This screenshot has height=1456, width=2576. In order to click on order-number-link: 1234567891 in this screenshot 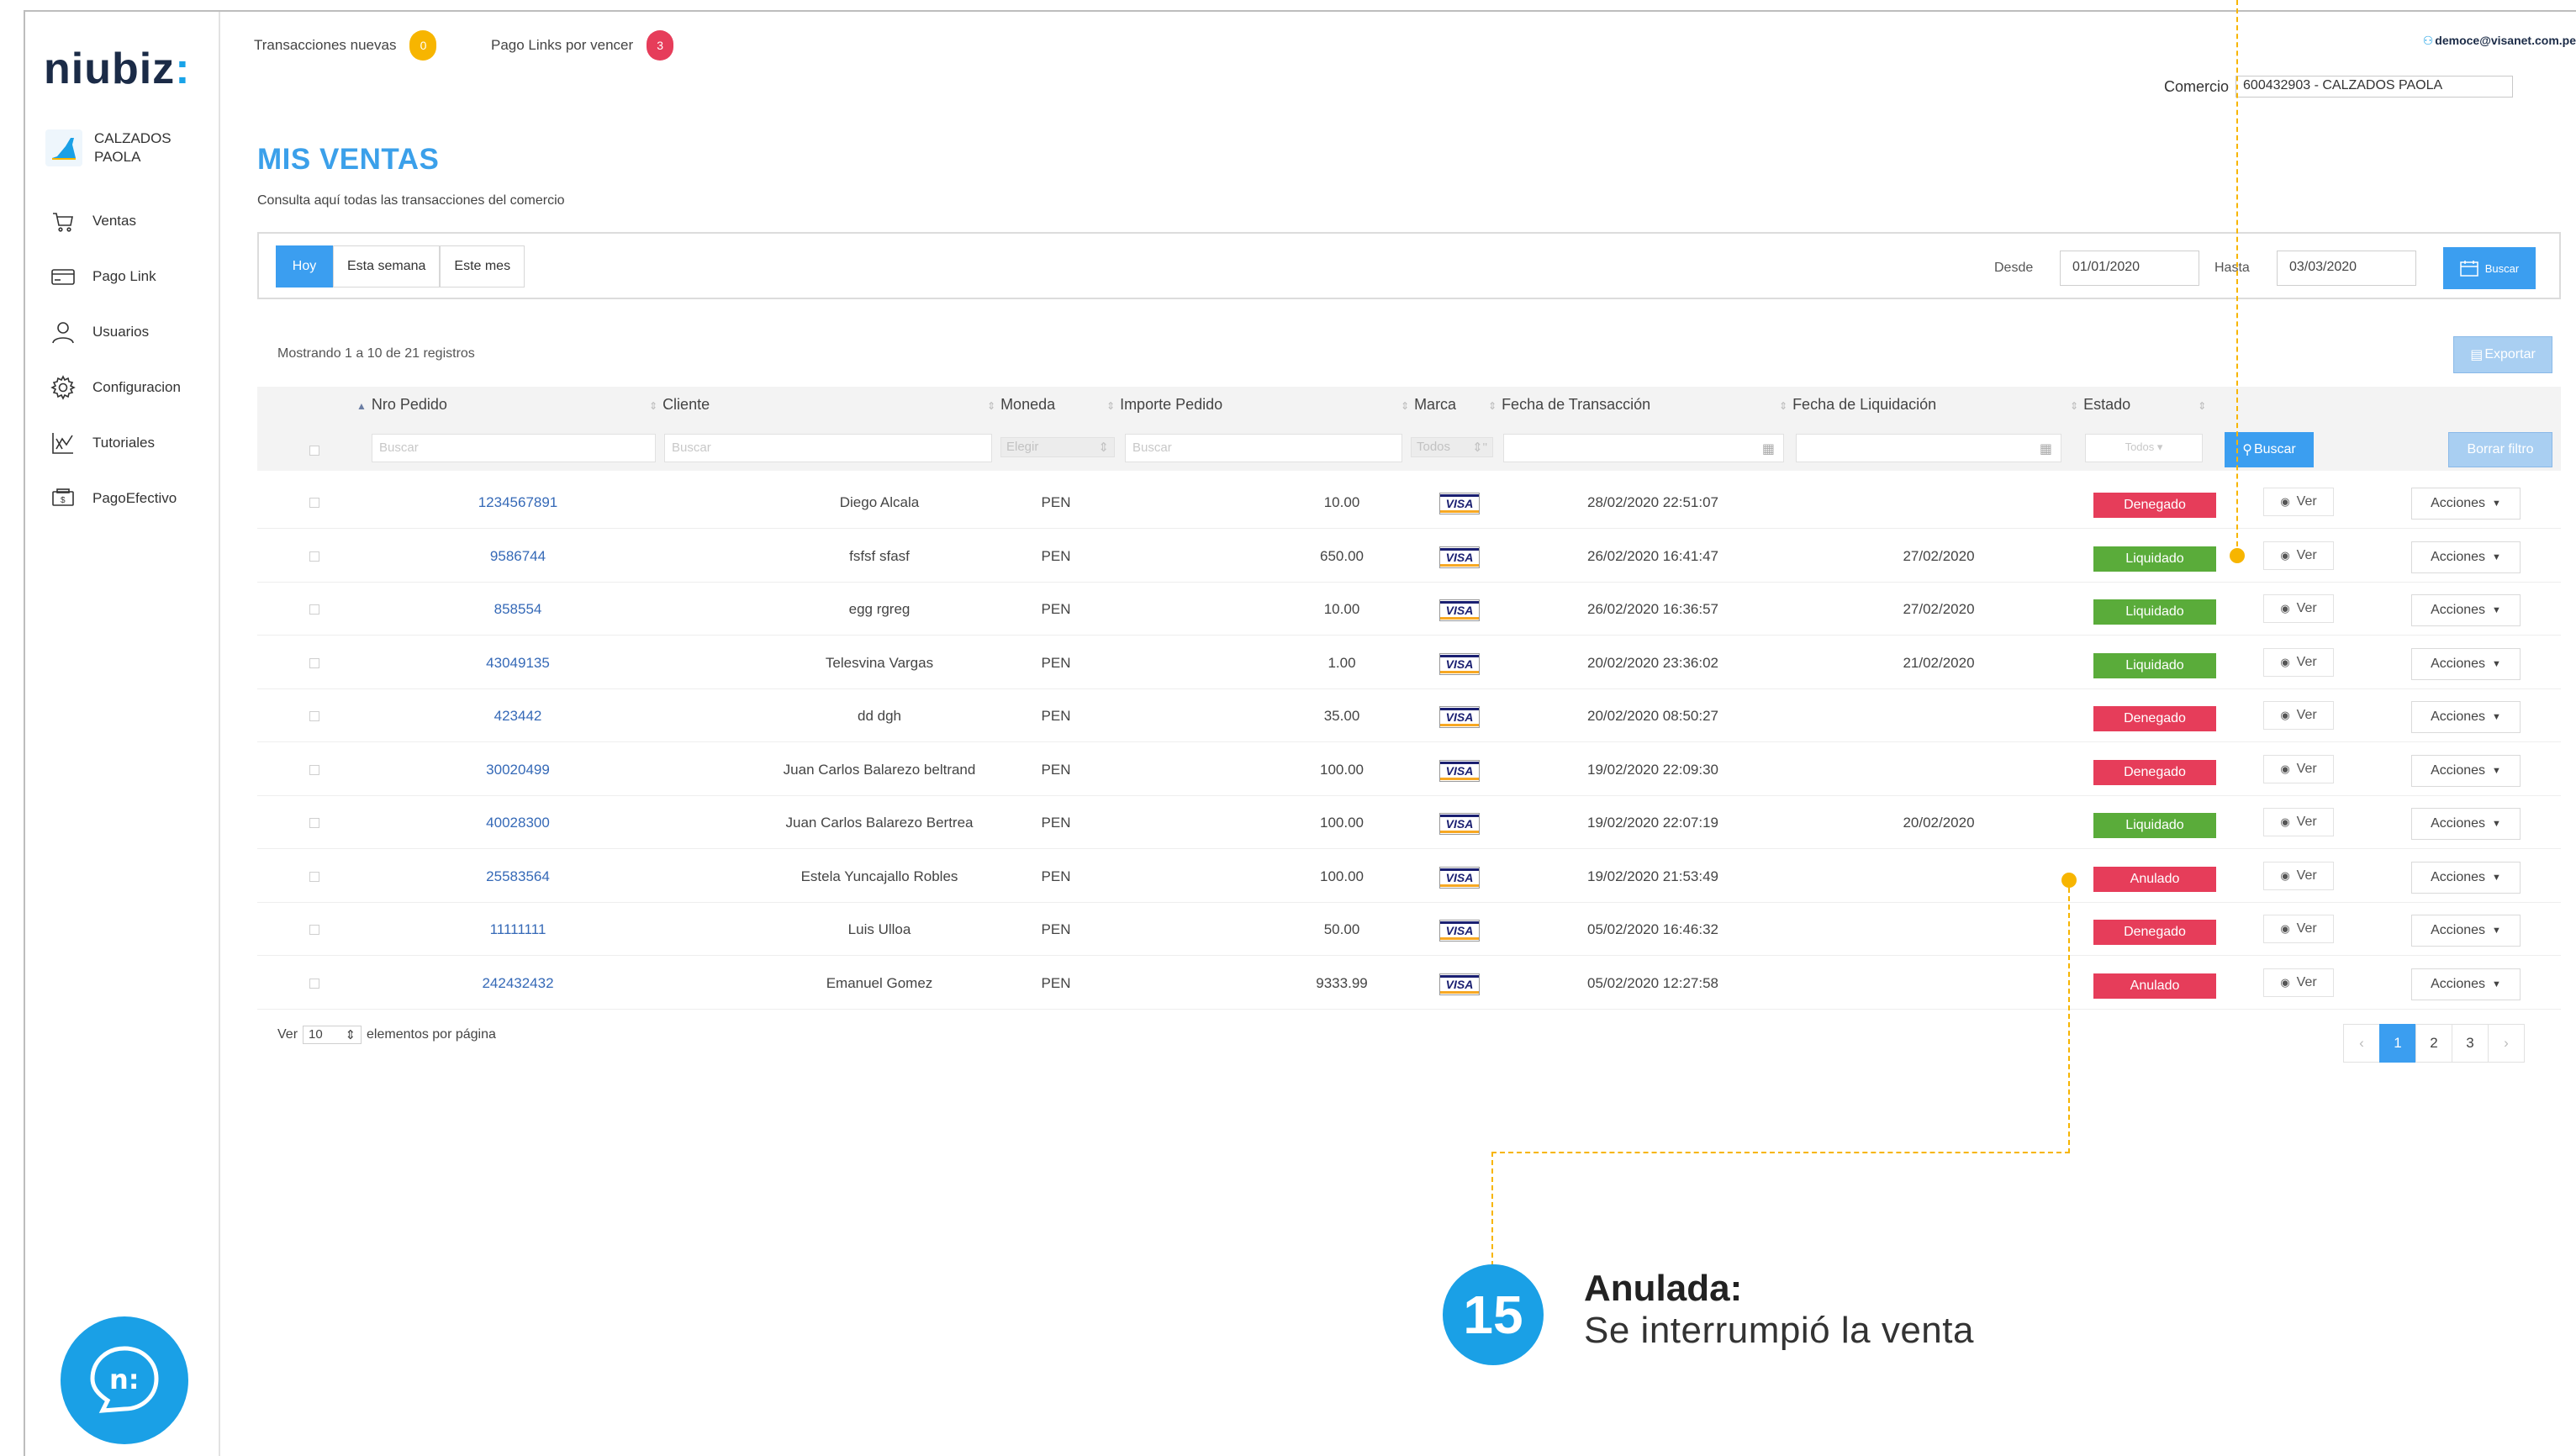, I will do `click(517, 502)`.